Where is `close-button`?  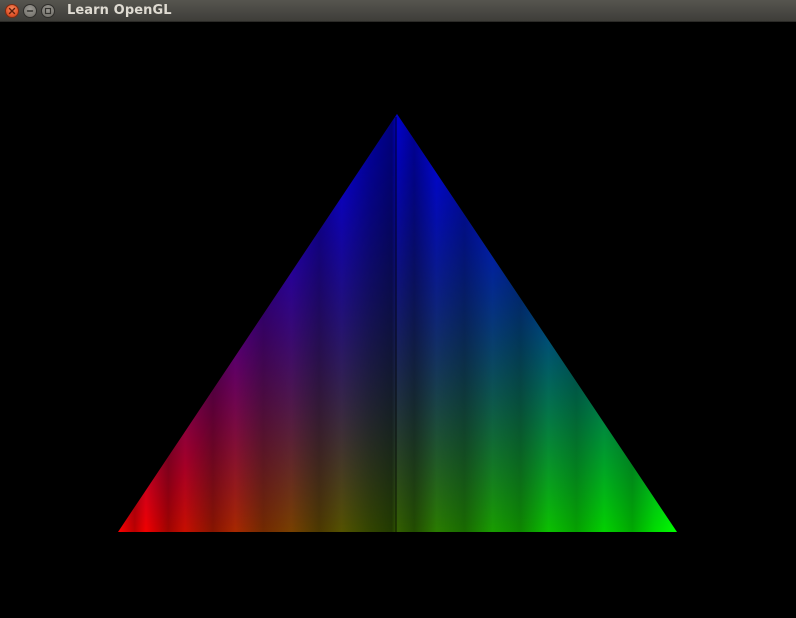
close-button is located at coordinates (12, 10).